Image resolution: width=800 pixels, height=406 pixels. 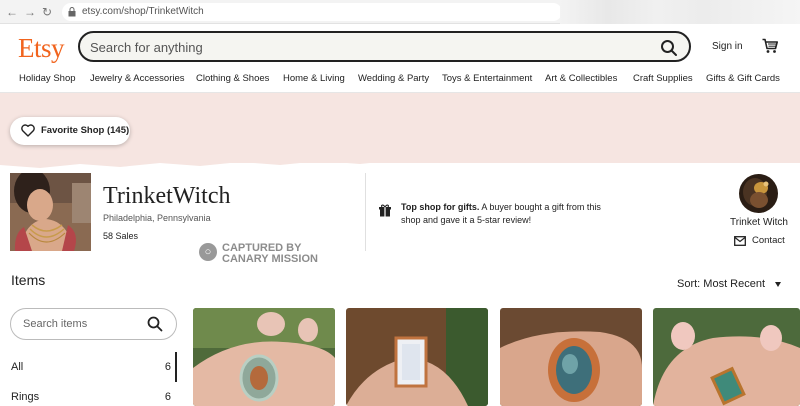 I want to click on sort-dropdown: Sort: Most Recent, so click(x=721, y=284).